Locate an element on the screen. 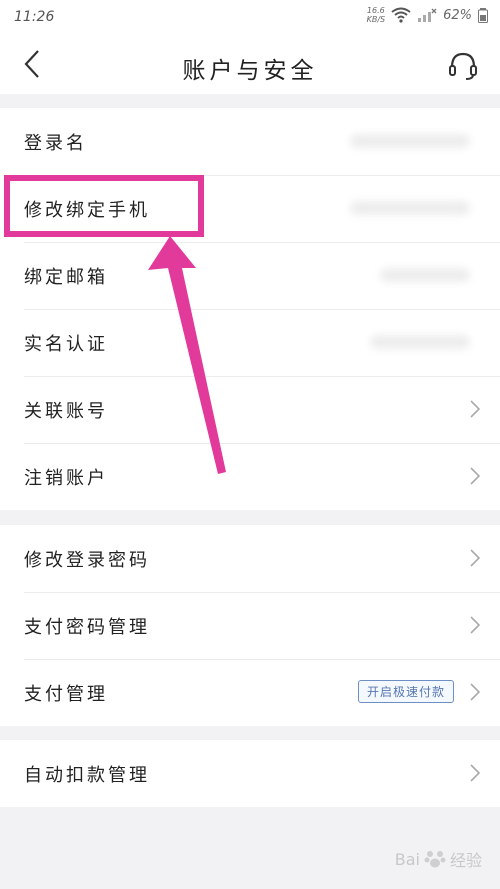 The image size is (500, 889). watermark-text: Bai is located at coordinates (407, 859).